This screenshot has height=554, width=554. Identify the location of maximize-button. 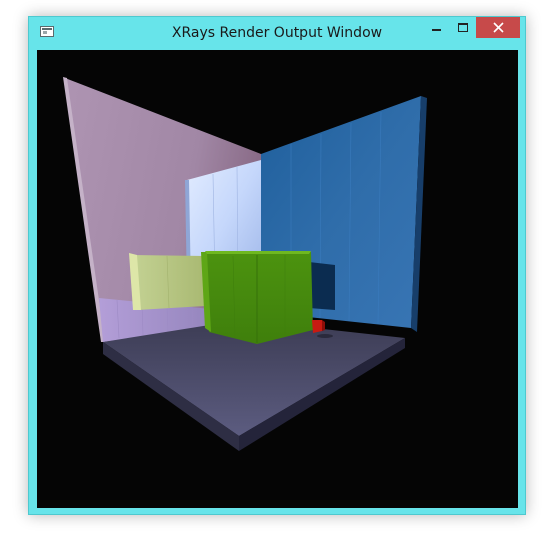
(463, 27).